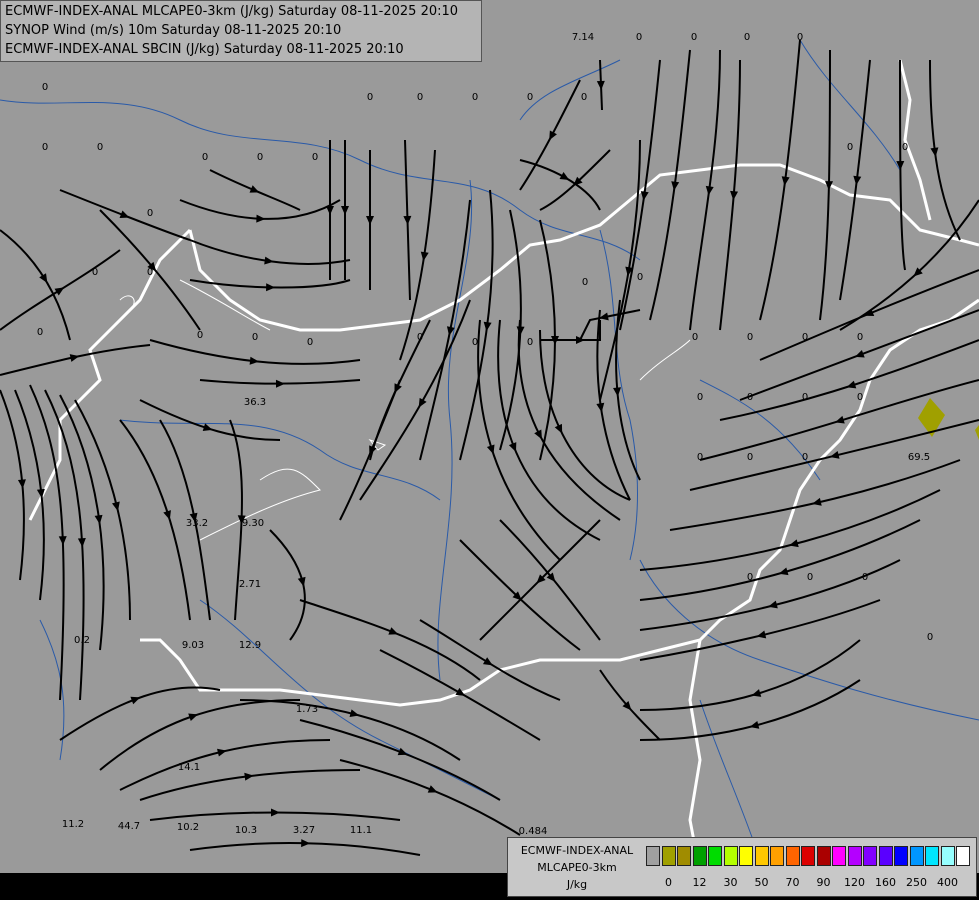 This screenshot has height=900, width=979. Describe the element at coordinates (577, 884) in the screenshot. I see `legend-unit: J/kg` at that location.